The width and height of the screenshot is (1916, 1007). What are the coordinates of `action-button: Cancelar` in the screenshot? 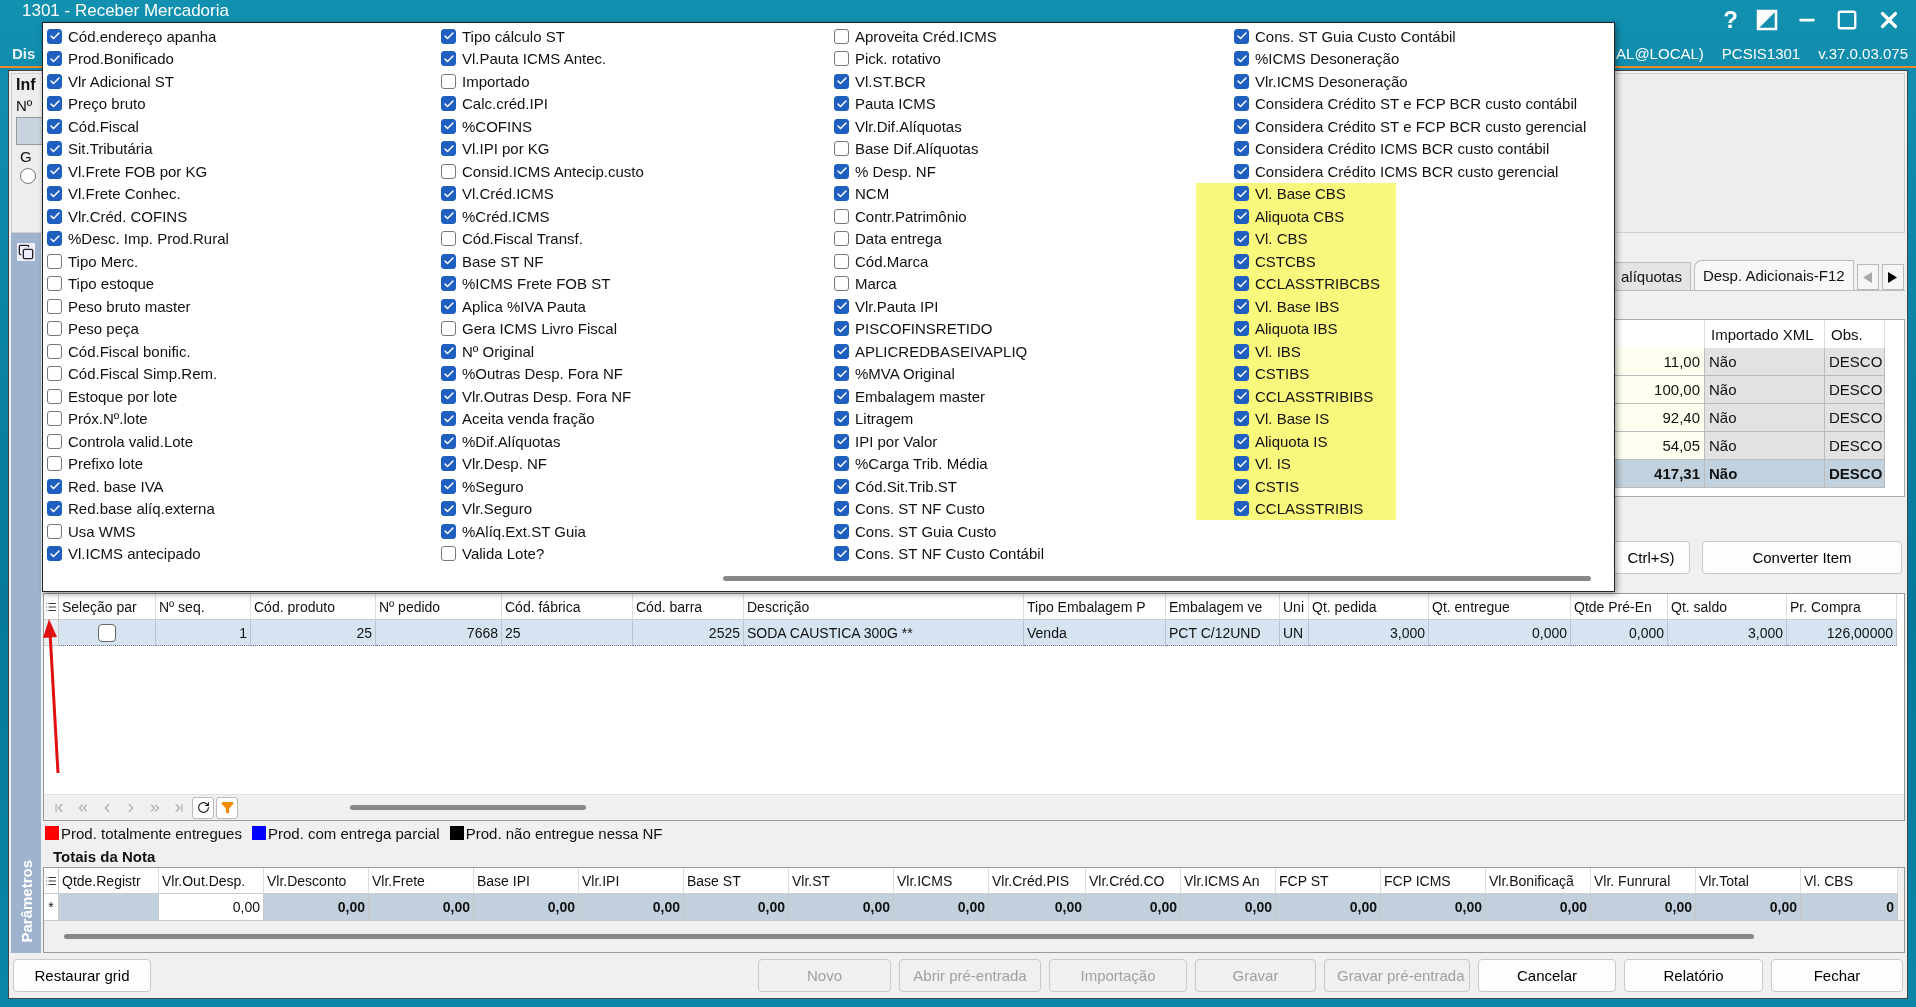 It's located at (1547, 975).